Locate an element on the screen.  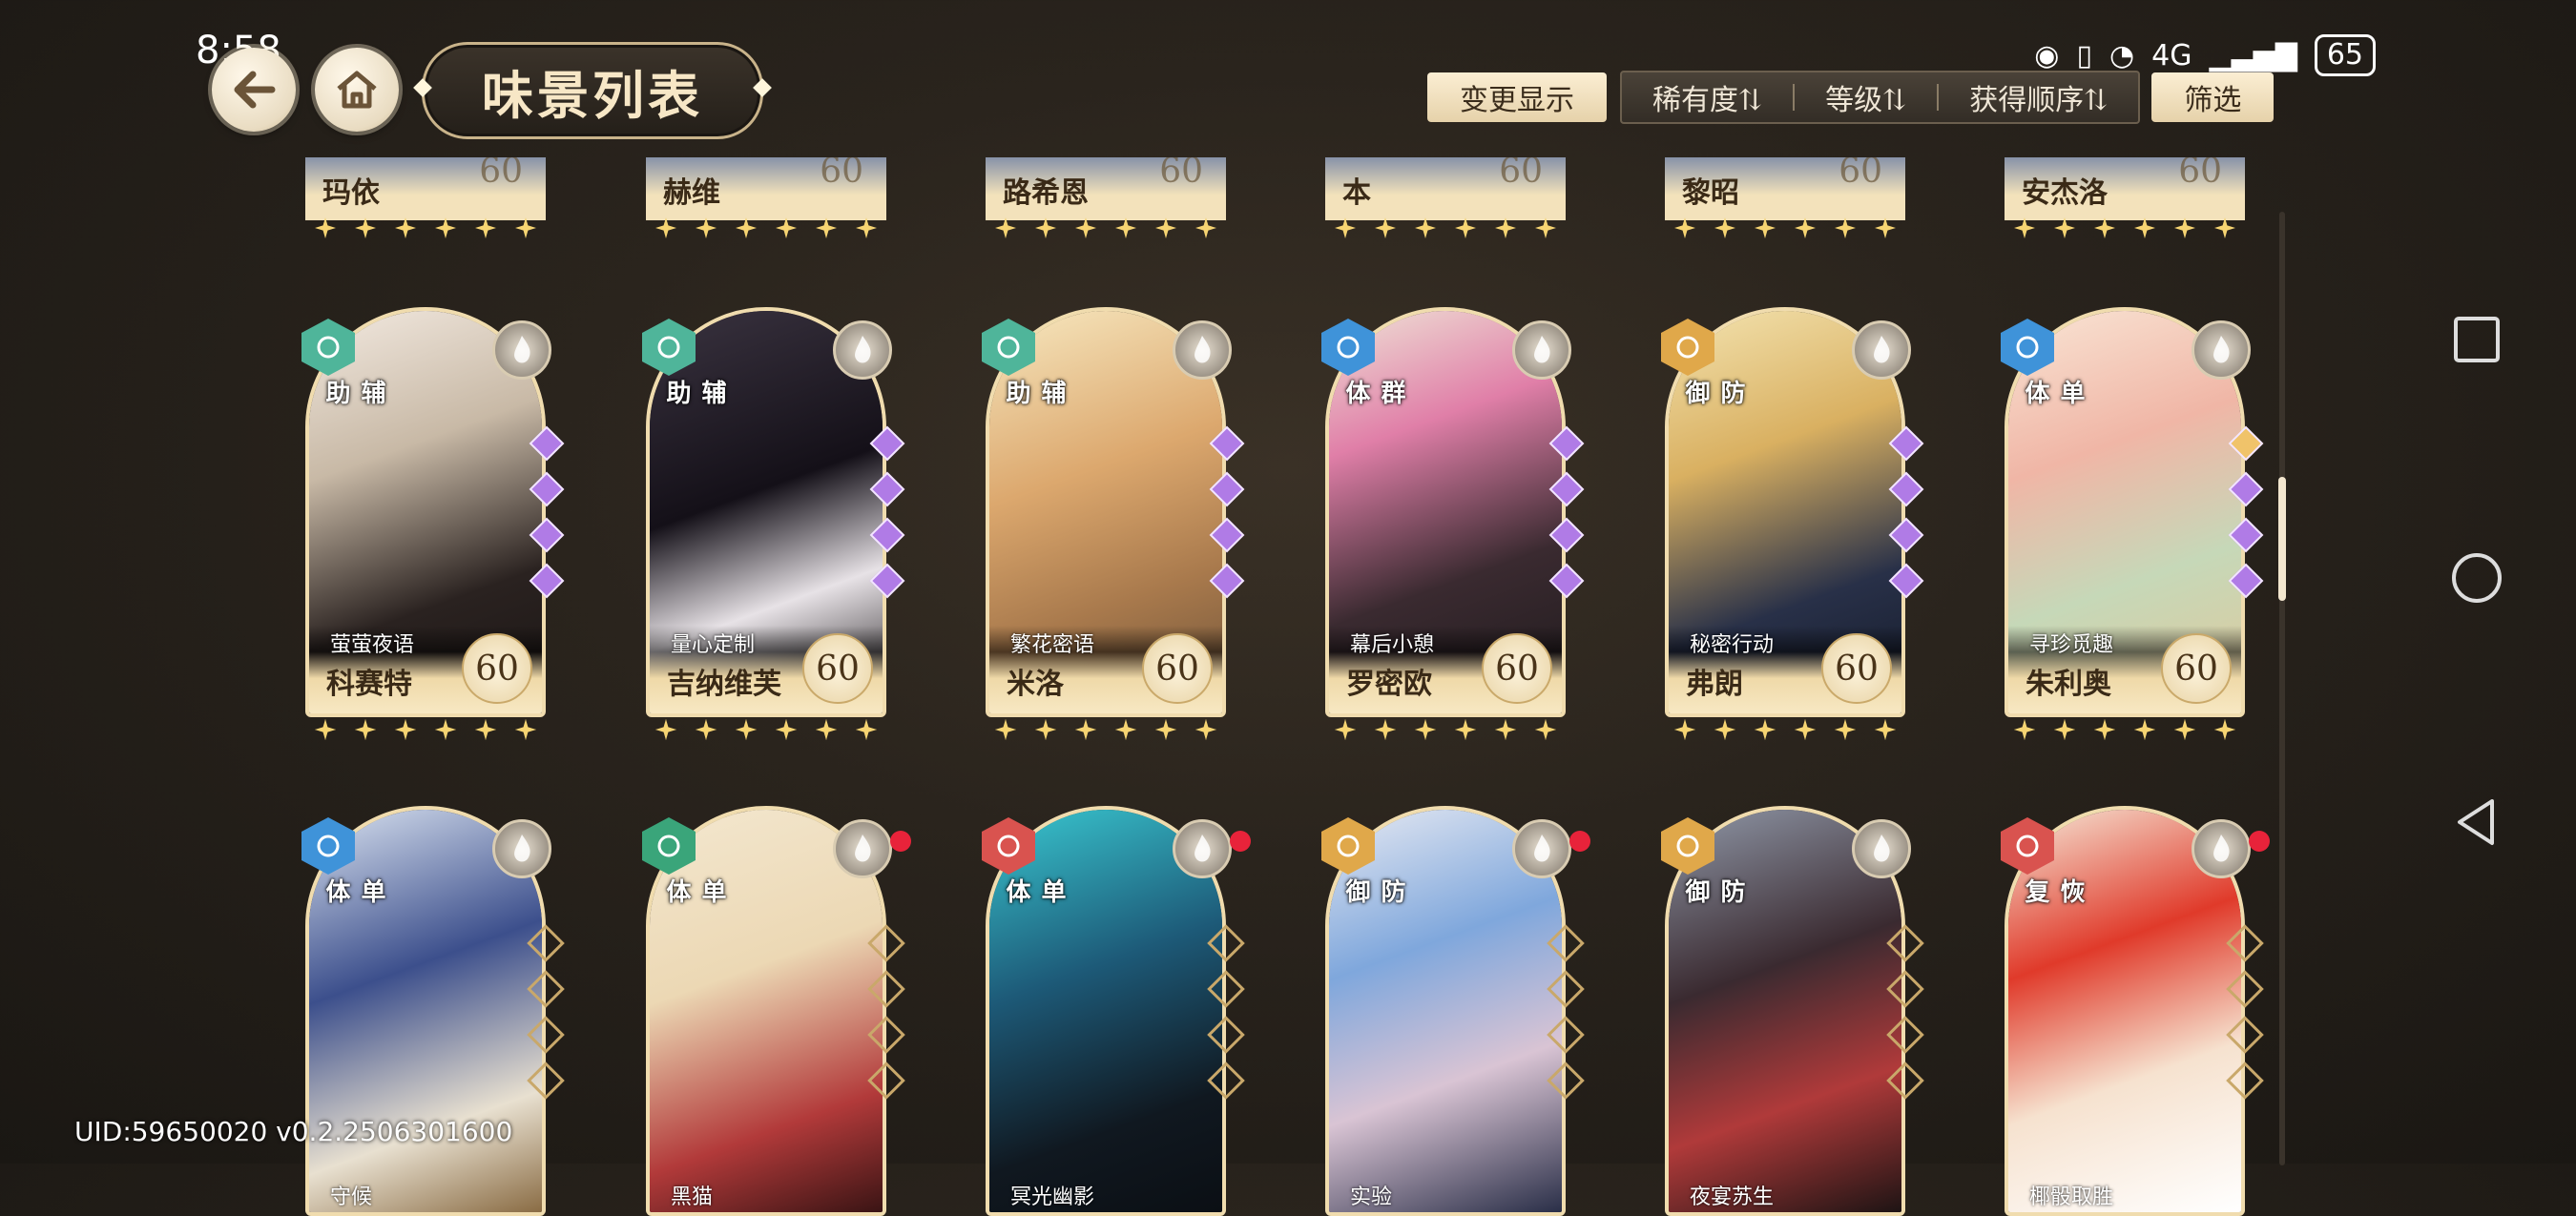
role-label: 恢复 is located at coordinates (2053, 891).